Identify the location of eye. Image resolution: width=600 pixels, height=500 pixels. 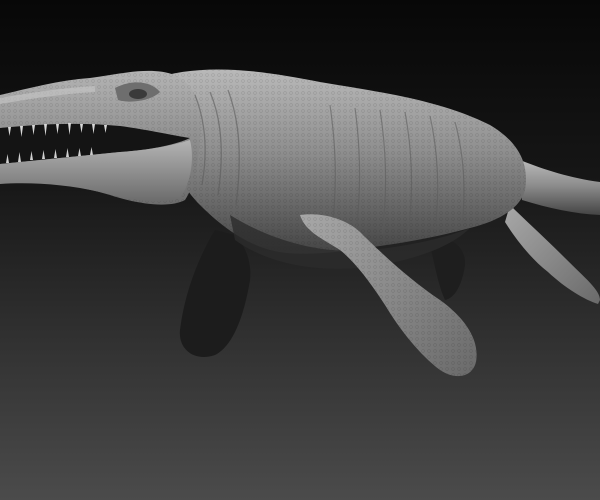
(138, 94).